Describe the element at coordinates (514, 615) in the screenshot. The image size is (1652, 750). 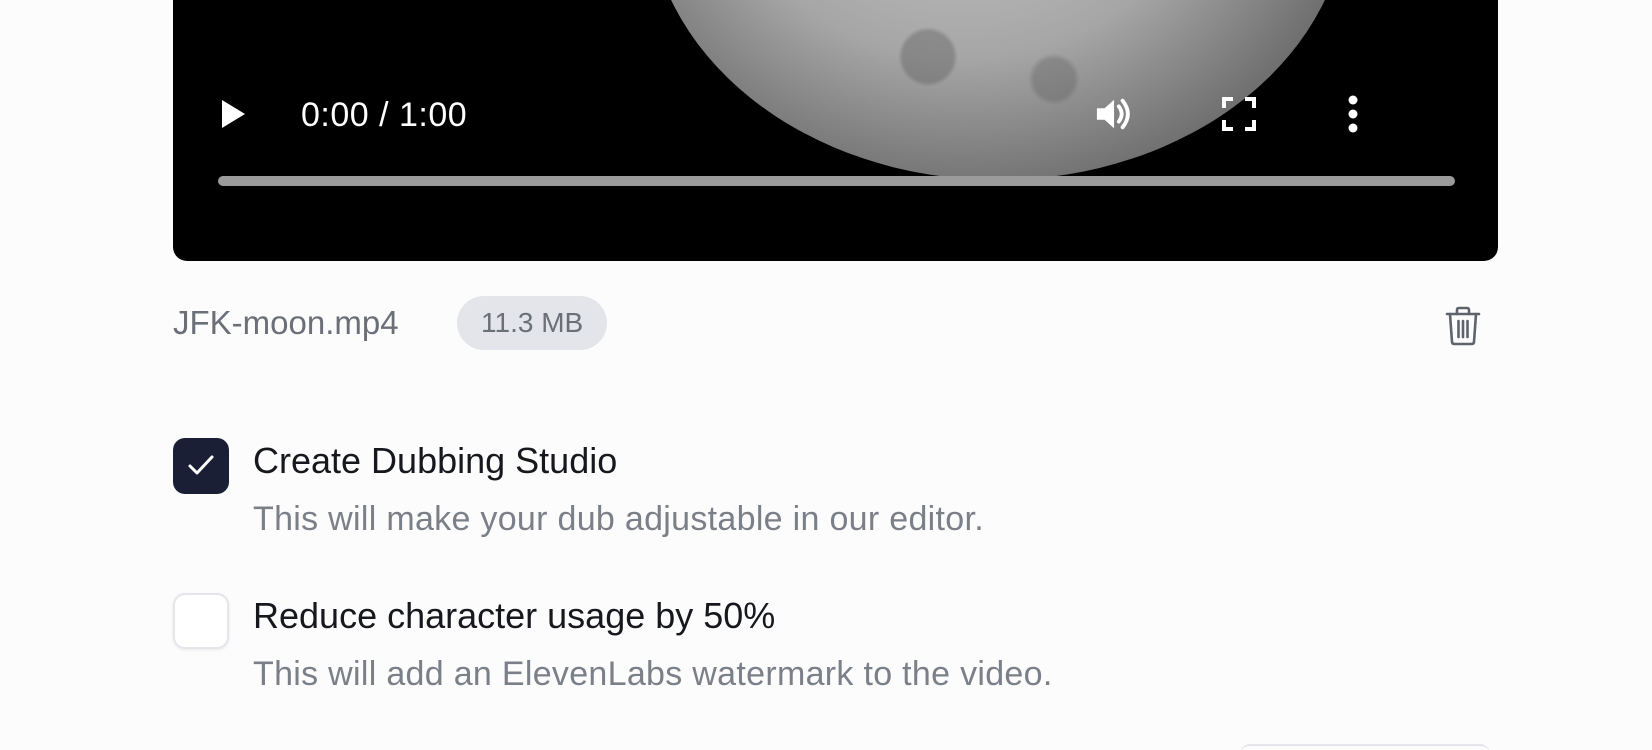
I see `option-title: Reduce character usage by 50%` at that location.